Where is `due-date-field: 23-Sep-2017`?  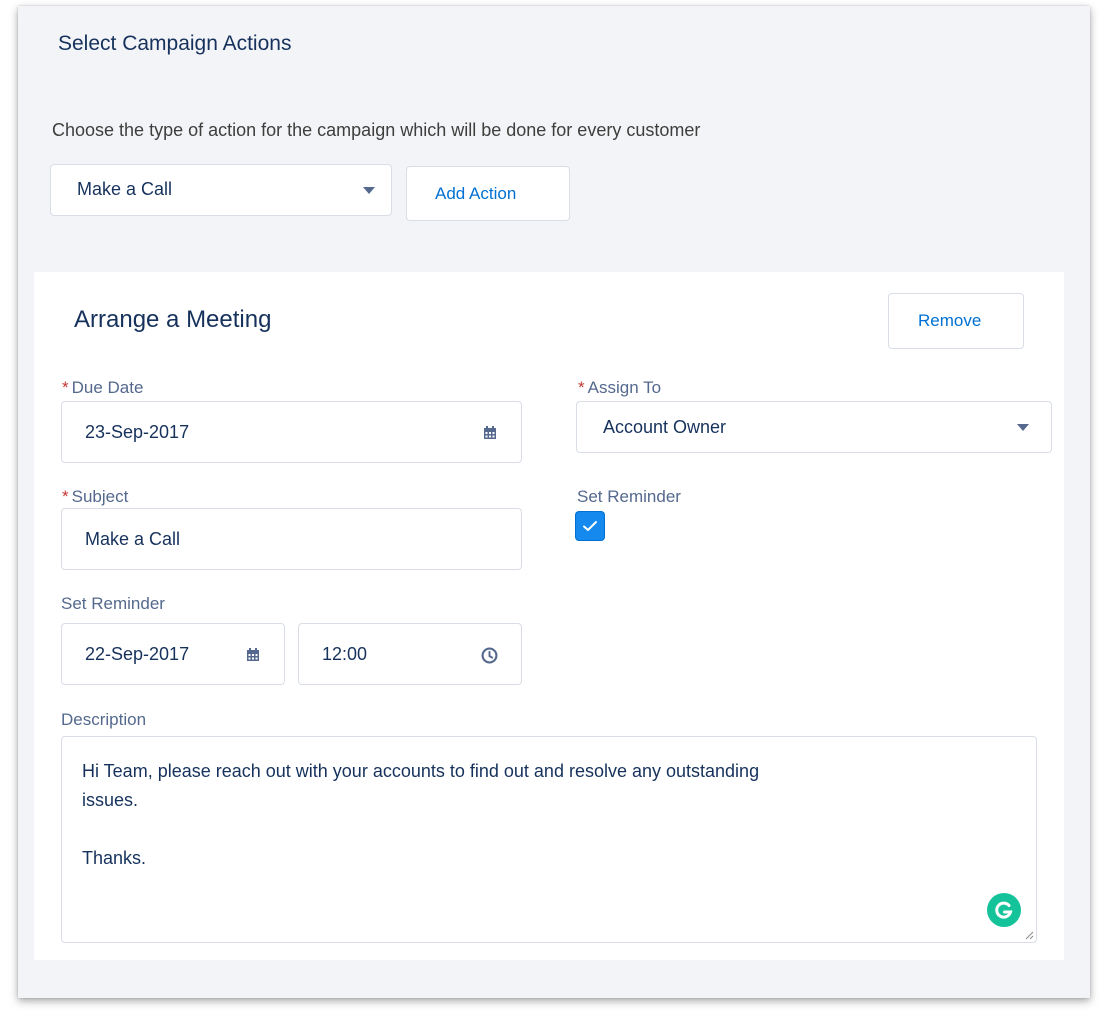 due-date-field: 23-Sep-2017 is located at coordinates (291, 432).